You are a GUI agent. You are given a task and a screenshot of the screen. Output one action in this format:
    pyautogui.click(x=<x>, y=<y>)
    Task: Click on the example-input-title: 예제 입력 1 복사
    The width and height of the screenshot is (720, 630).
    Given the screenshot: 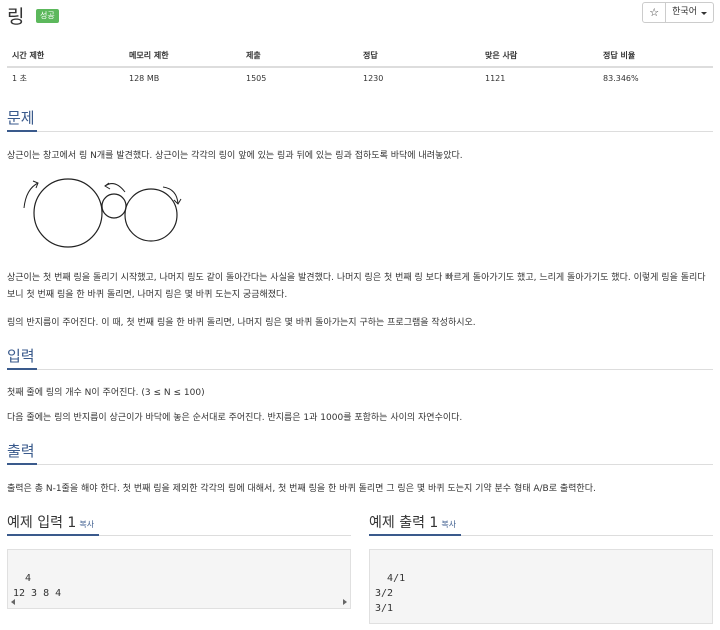 What is the action you would take?
    pyautogui.click(x=50, y=522)
    